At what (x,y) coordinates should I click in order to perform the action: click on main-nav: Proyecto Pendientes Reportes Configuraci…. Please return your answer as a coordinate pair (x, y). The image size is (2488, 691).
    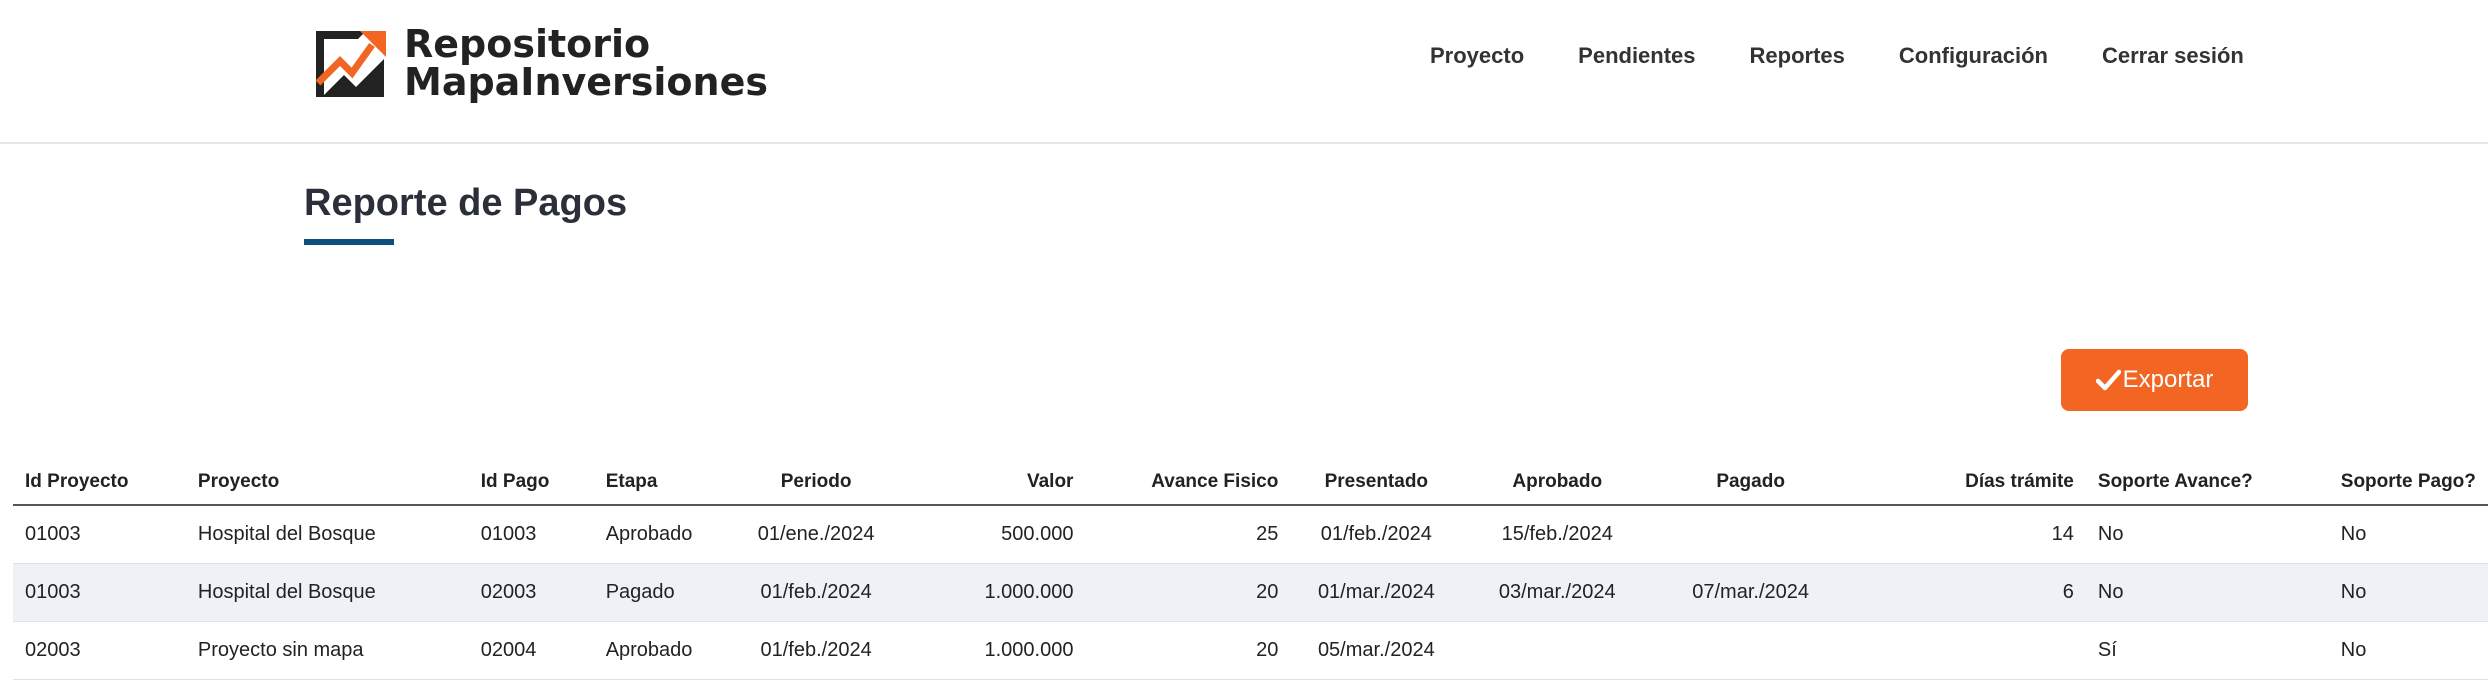
    Looking at the image, I should click on (1864, 56).